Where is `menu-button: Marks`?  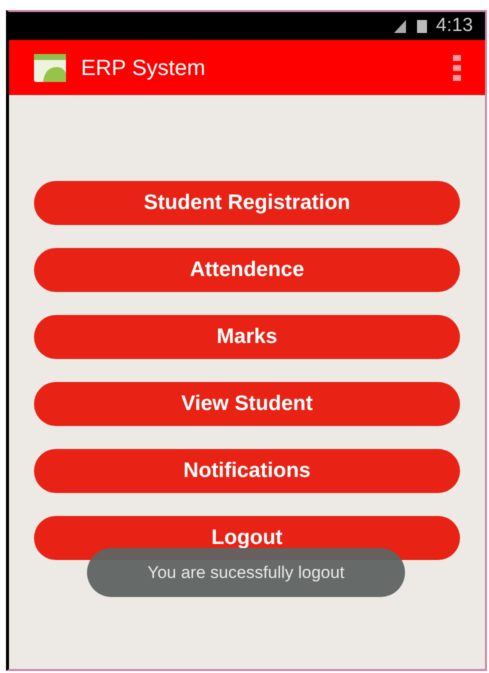 menu-button: Marks is located at coordinates (247, 337).